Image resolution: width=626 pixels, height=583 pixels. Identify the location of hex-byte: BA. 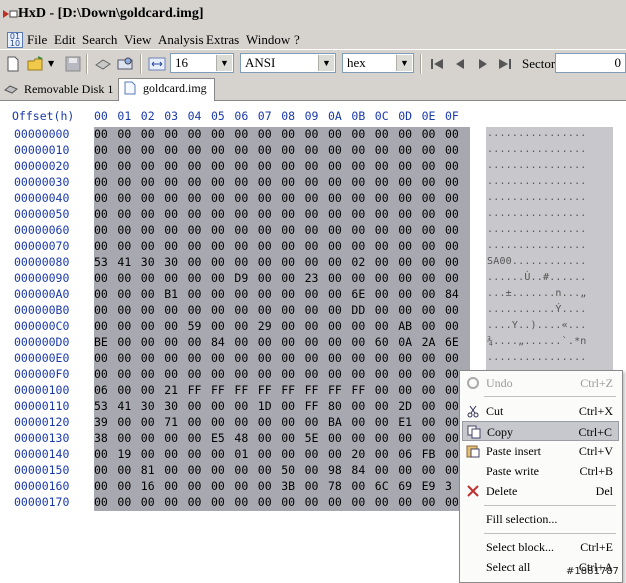
(335, 422).